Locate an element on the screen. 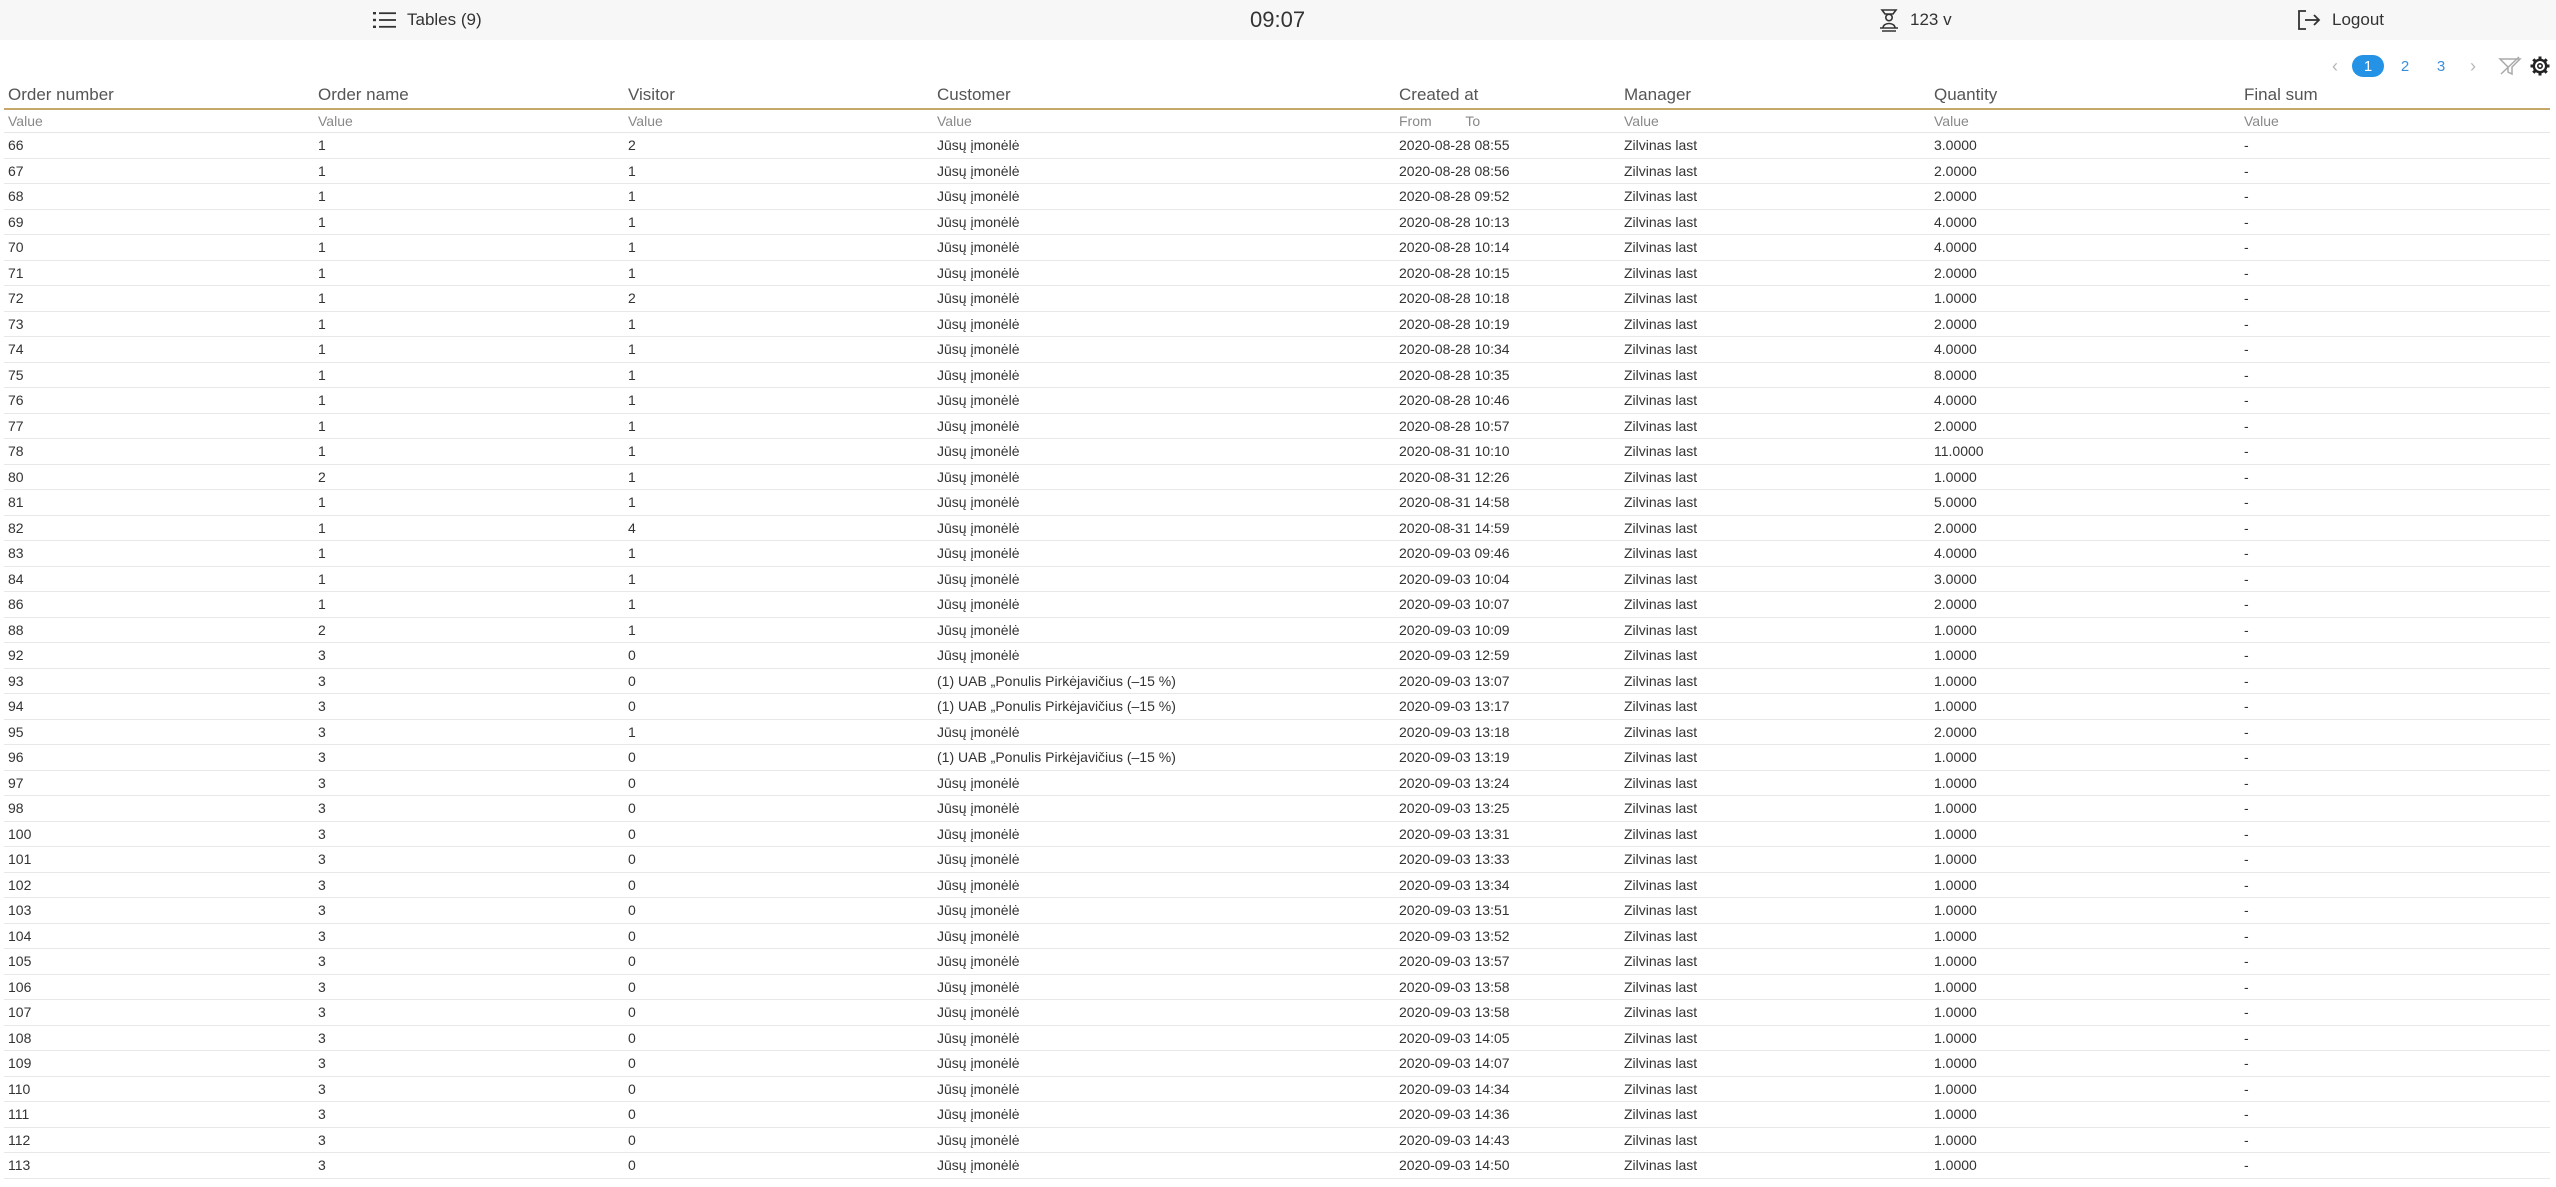  cell-created-at: 2020-09-03 10:04 is located at coordinates (1507, 579).